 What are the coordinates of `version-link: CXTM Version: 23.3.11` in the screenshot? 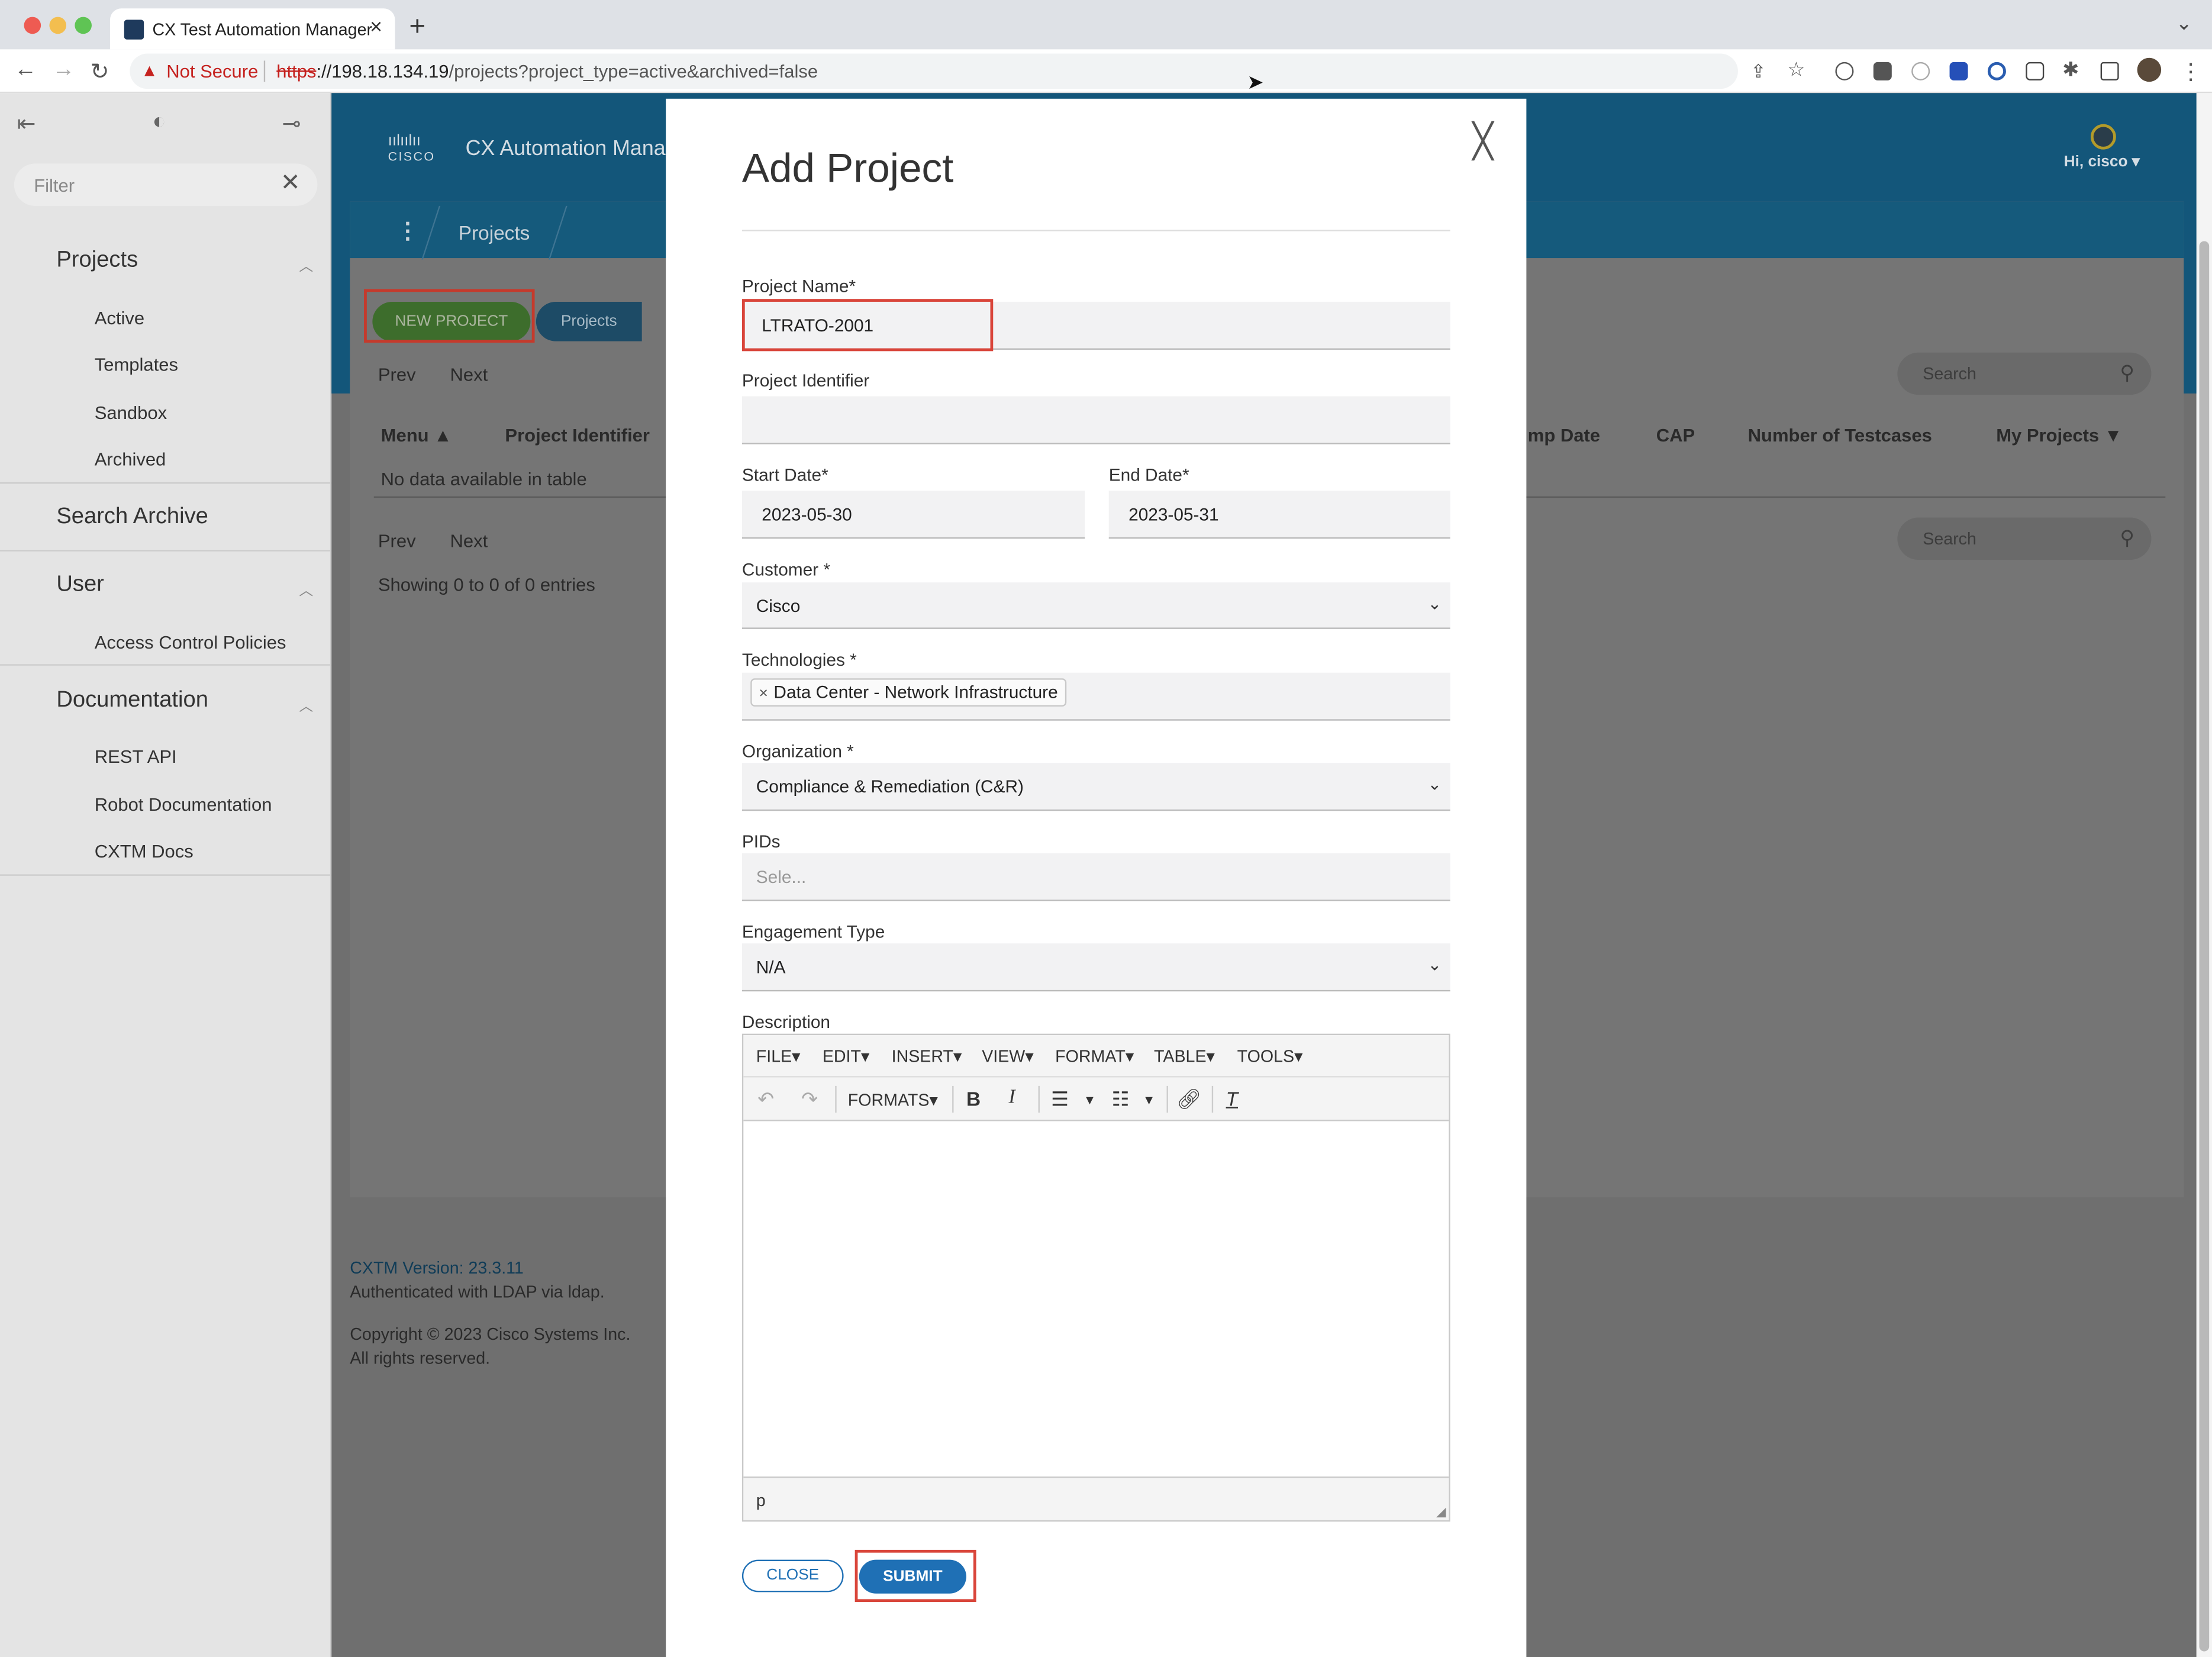 It's located at (437, 1268).